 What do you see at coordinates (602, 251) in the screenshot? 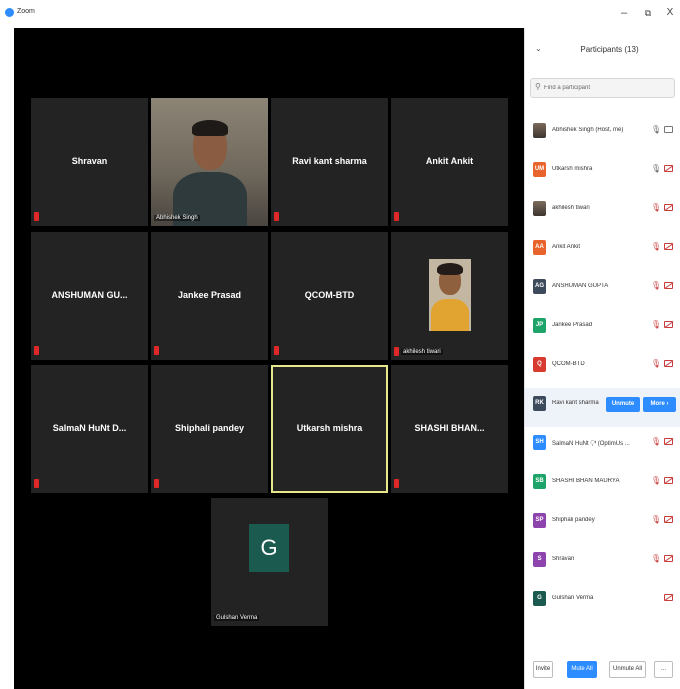
I see `list-item: AA Ankit Ankit 🎙` at bounding box center [602, 251].